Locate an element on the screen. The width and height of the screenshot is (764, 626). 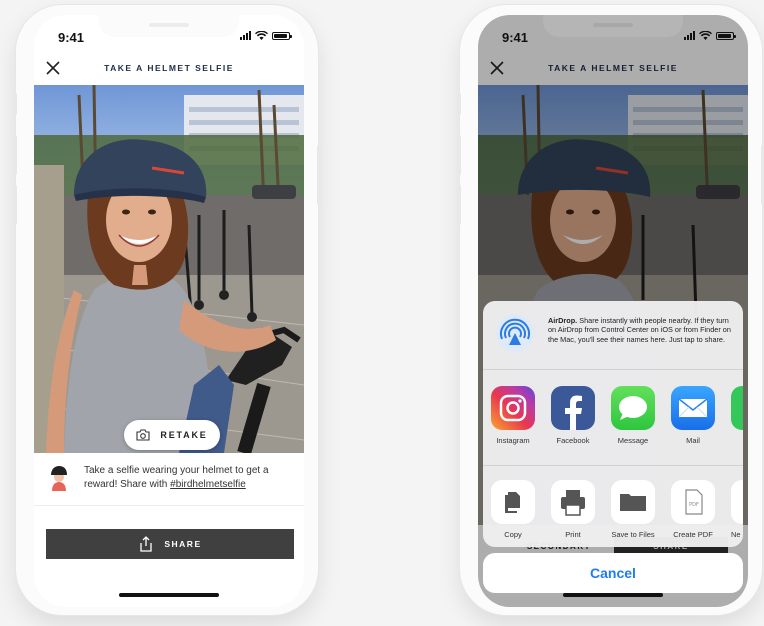
camera-icon is located at coordinates (143, 435).